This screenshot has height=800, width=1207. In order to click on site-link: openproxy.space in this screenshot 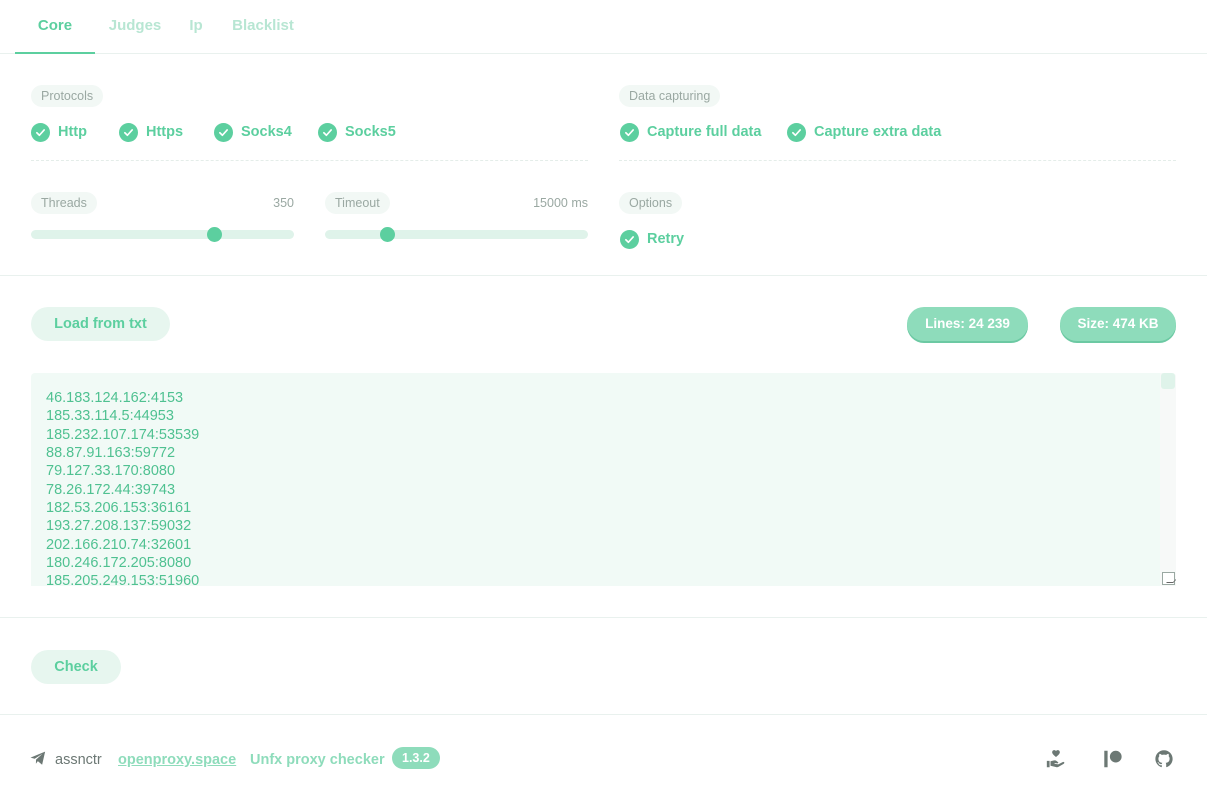, I will do `click(177, 760)`.